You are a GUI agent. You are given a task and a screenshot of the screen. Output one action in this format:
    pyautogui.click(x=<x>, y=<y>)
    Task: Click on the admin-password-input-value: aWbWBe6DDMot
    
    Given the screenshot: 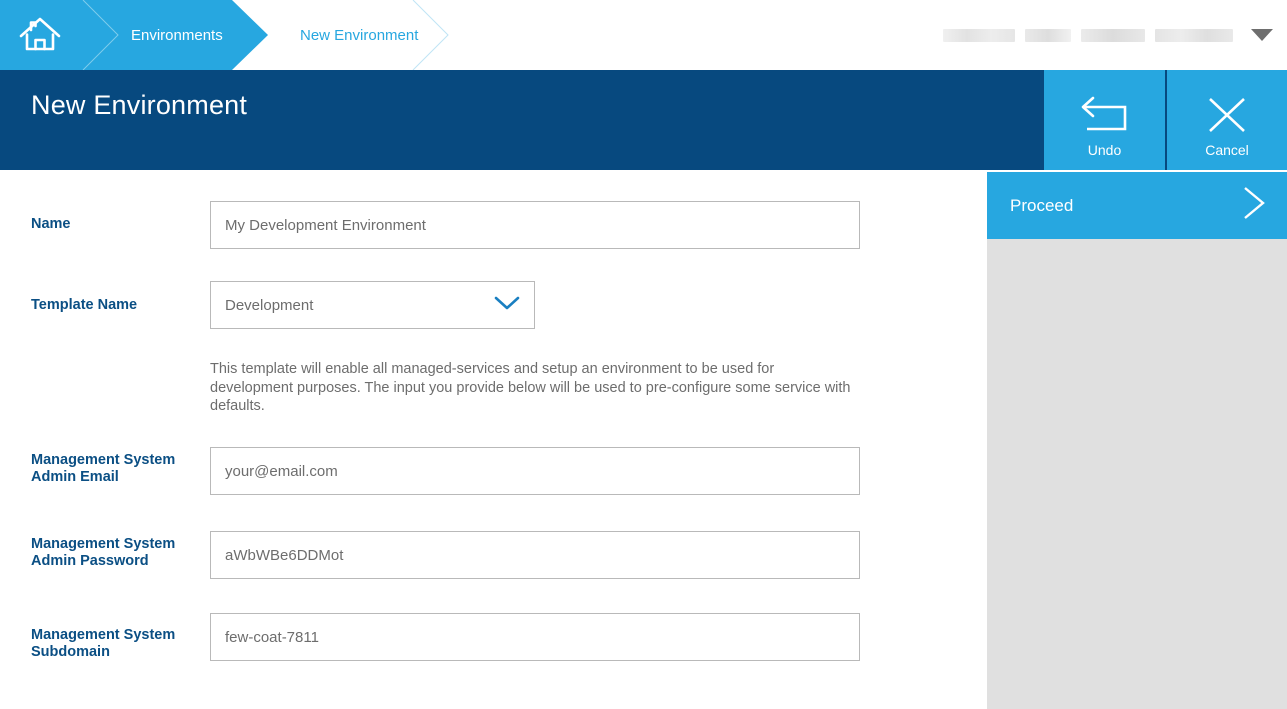 What is the action you would take?
    pyautogui.click(x=284, y=555)
    